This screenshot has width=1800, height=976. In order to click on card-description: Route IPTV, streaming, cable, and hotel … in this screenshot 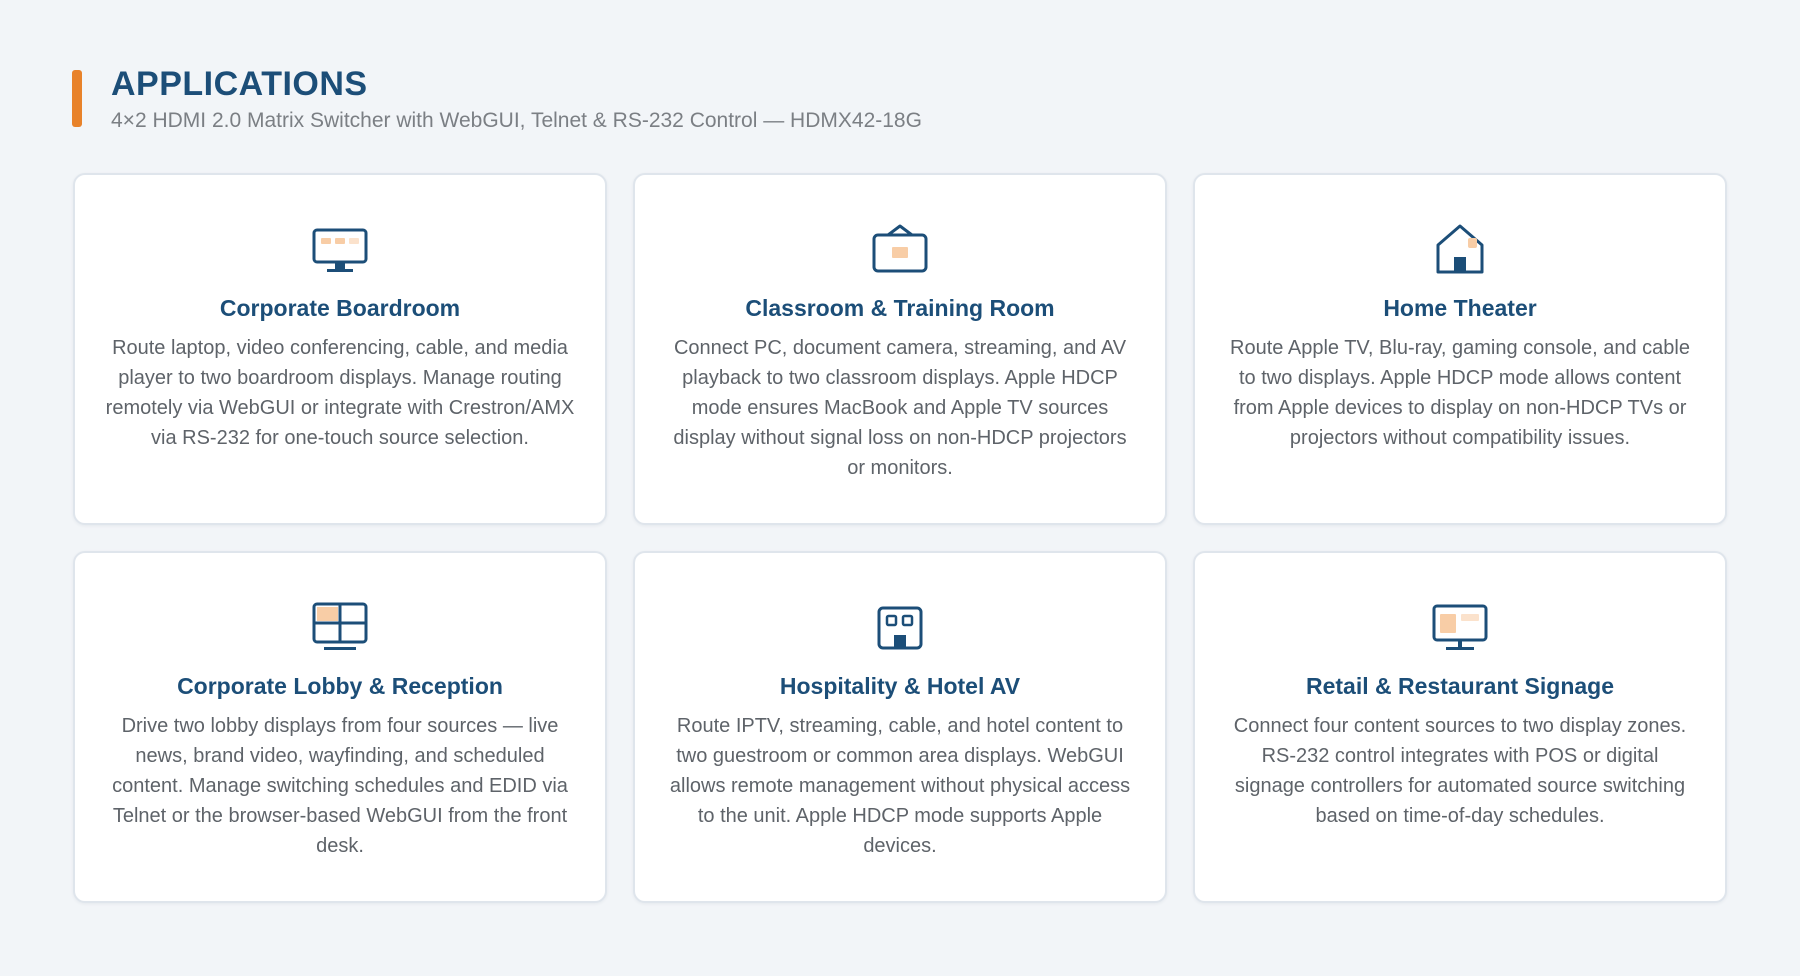, I will do `click(900, 786)`.